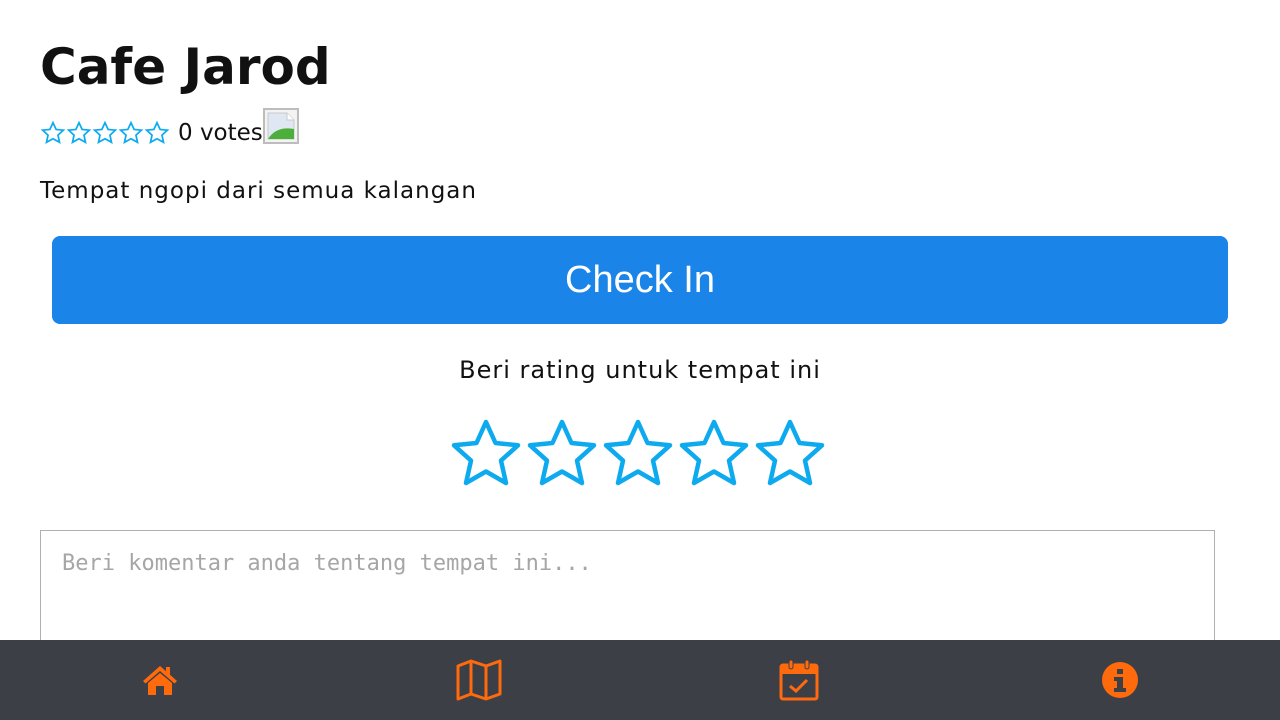  Describe the element at coordinates (258, 191) in the screenshot. I see `place-description: Tempat ngopi dari semua kalangan` at that location.